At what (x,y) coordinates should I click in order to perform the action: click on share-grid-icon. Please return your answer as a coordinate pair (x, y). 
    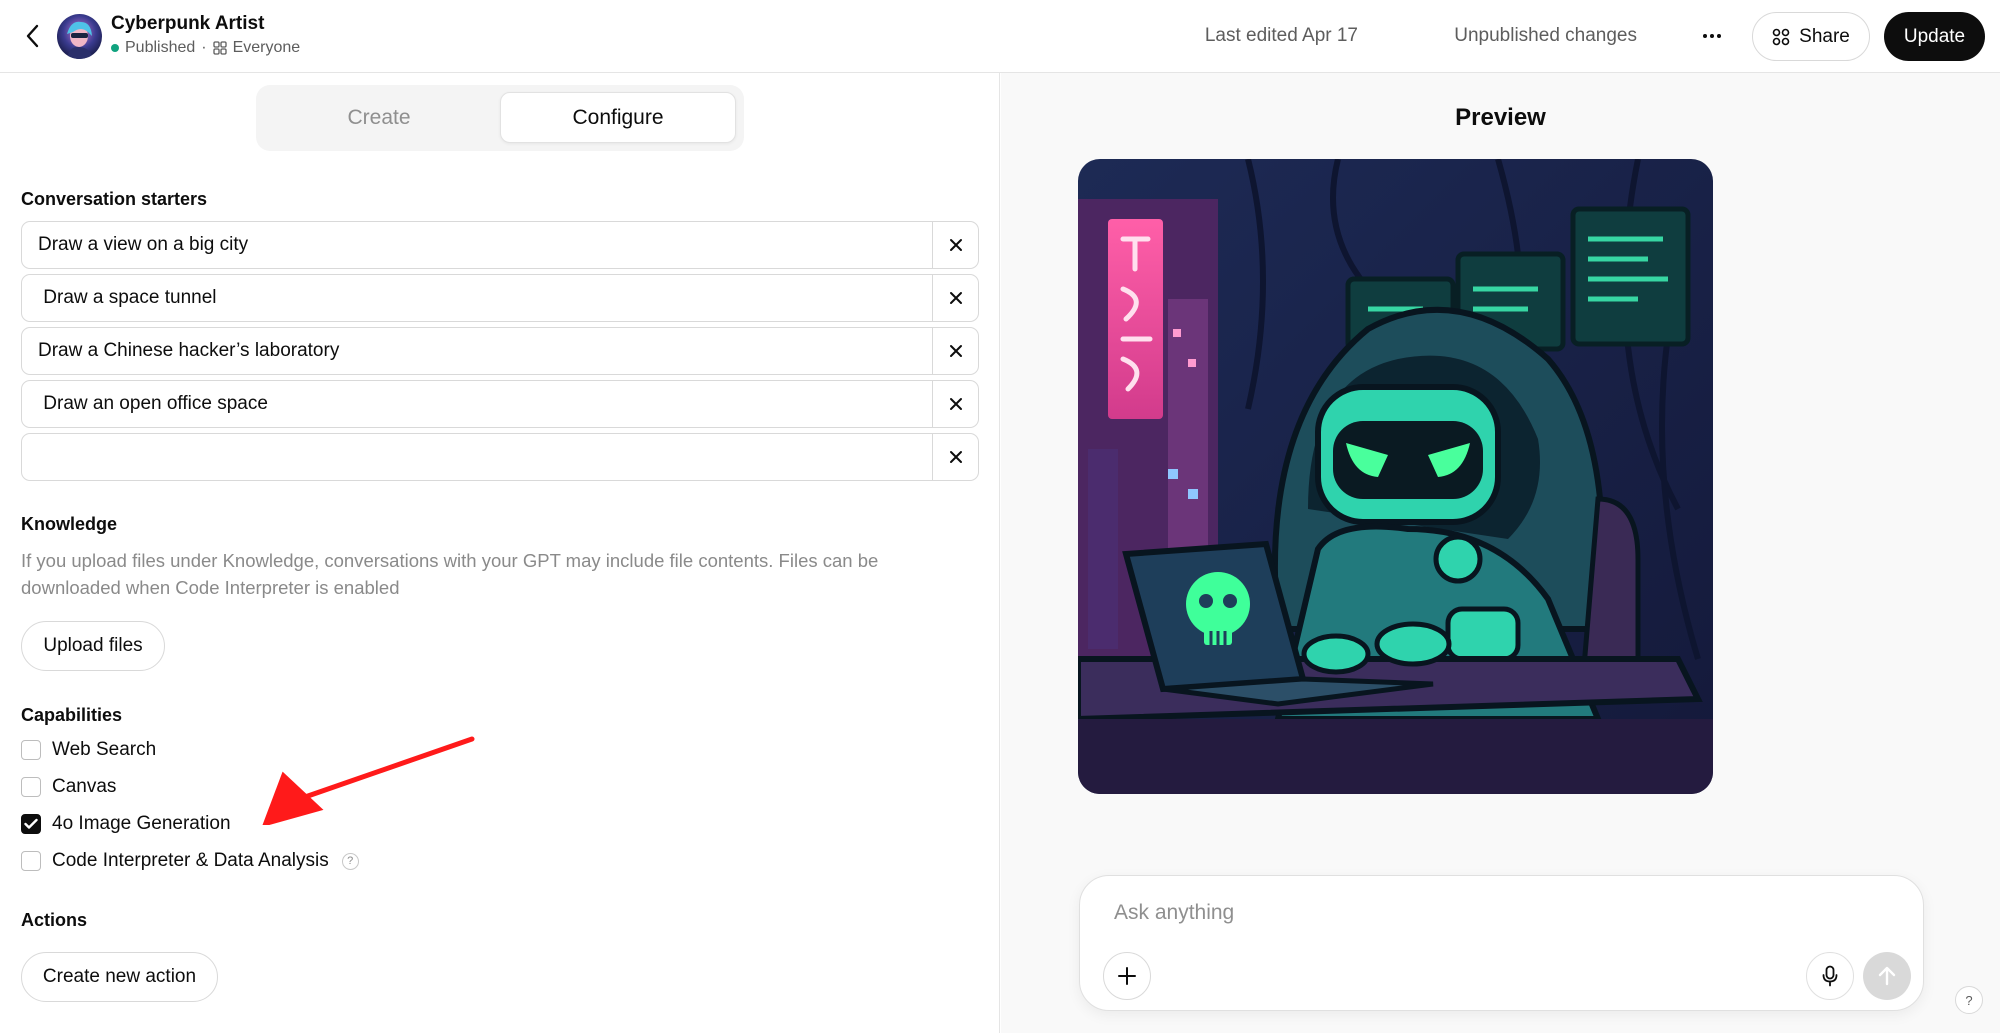
    Looking at the image, I should click on (1781, 36).